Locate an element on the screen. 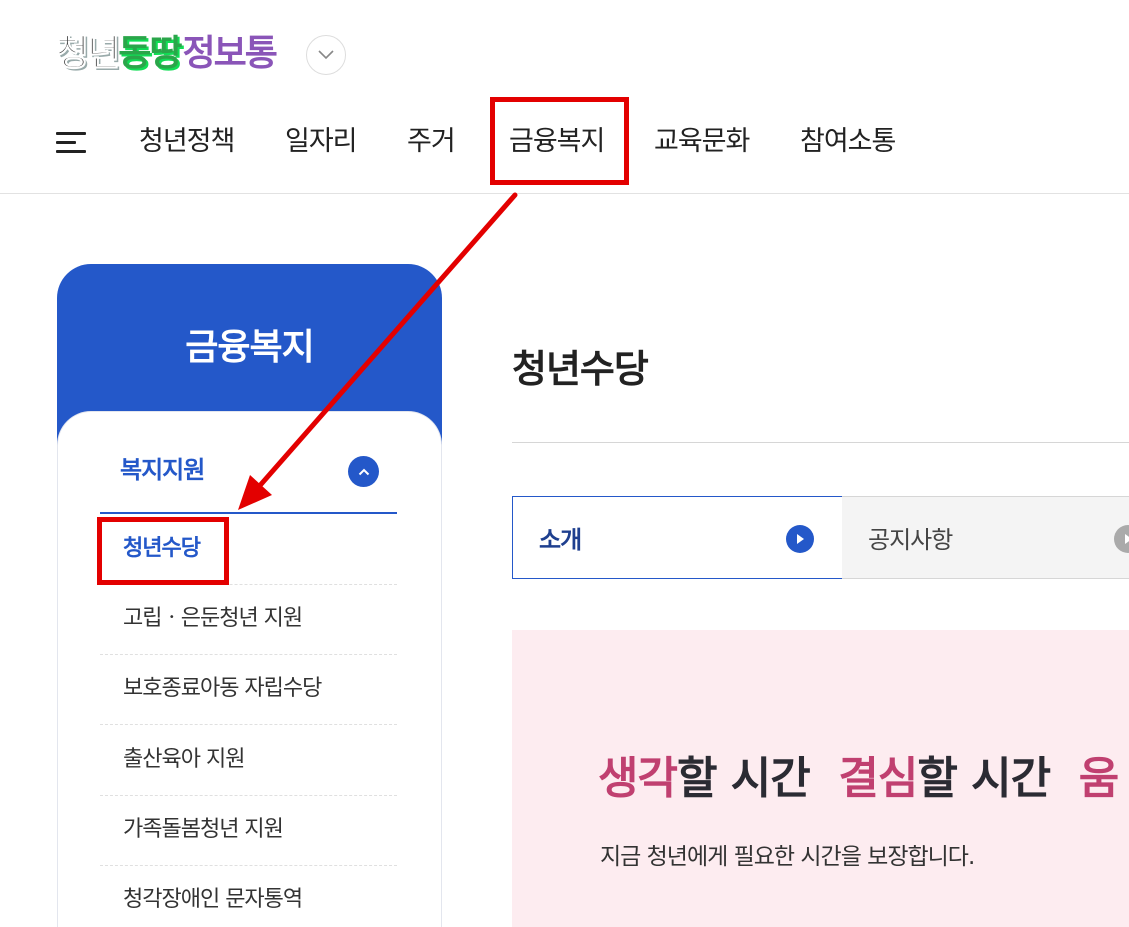 The width and height of the screenshot is (1129, 927). annotation-arrow-icon is located at coordinates (378, 351).